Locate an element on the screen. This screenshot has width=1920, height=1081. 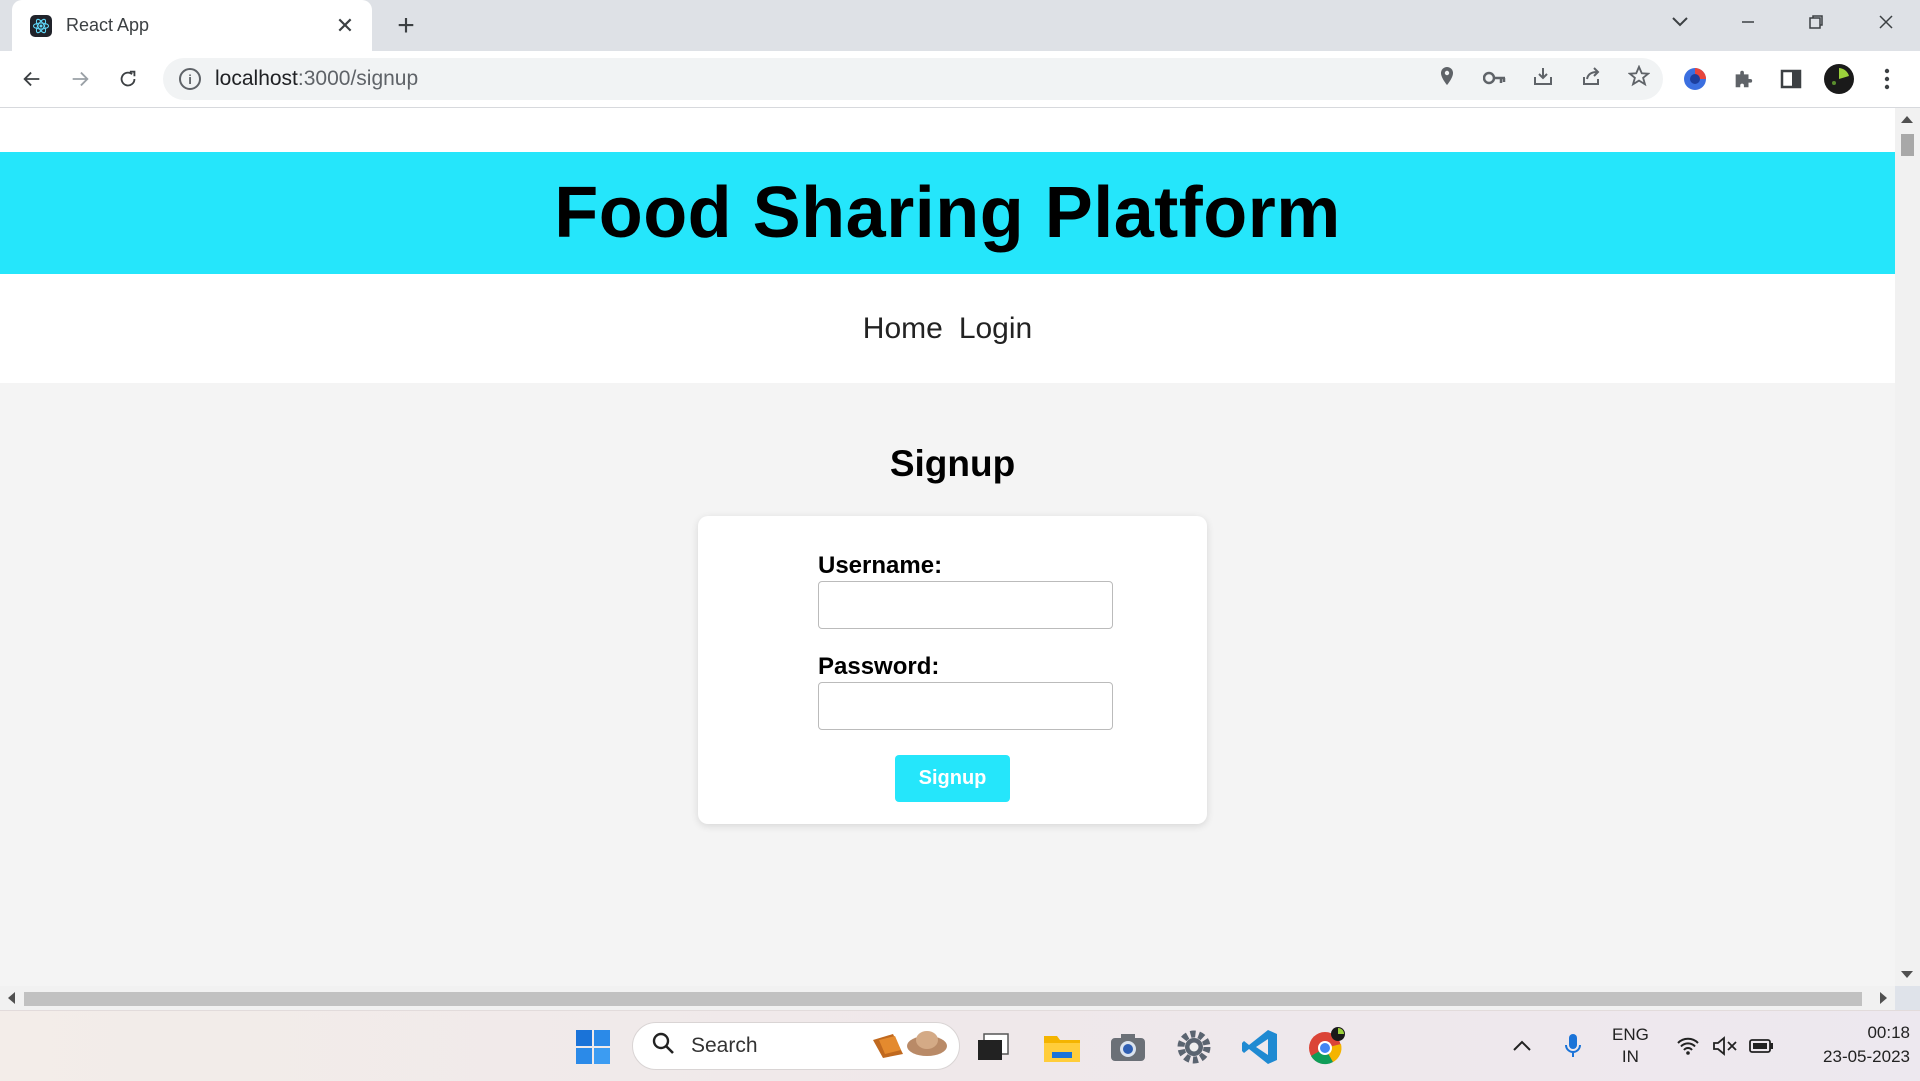
address-bar: i localhost:3000/signup is located at coordinates (913, 79).